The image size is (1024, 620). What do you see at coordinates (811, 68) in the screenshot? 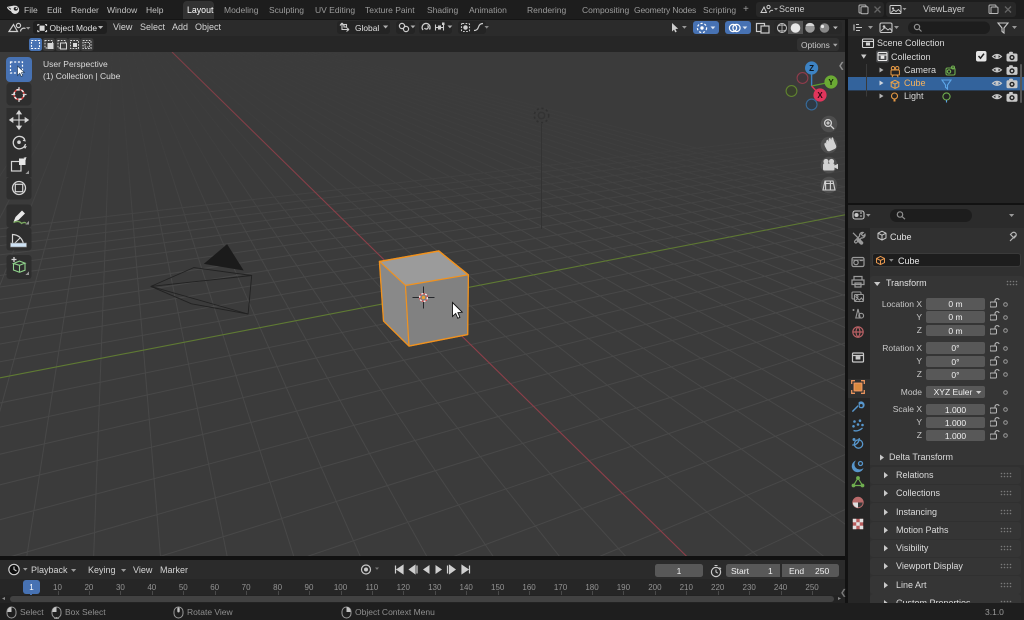
I see `svg-text: Z` at bounding box center [811, 68].